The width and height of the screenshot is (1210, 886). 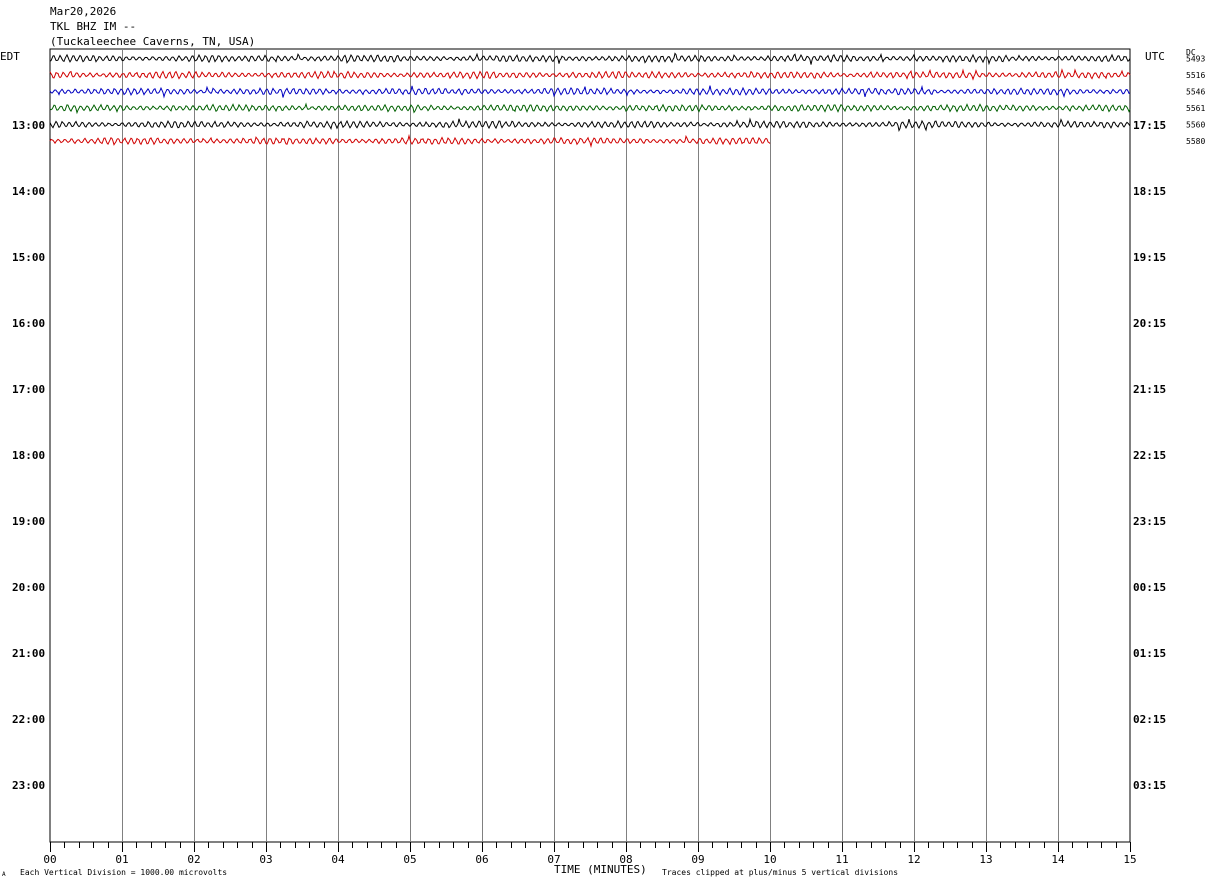 What do you see at coordinates (1149, 455) in the screenshot?
I see `right-hour-label: 22:15` at bounding box center [1149, 455].